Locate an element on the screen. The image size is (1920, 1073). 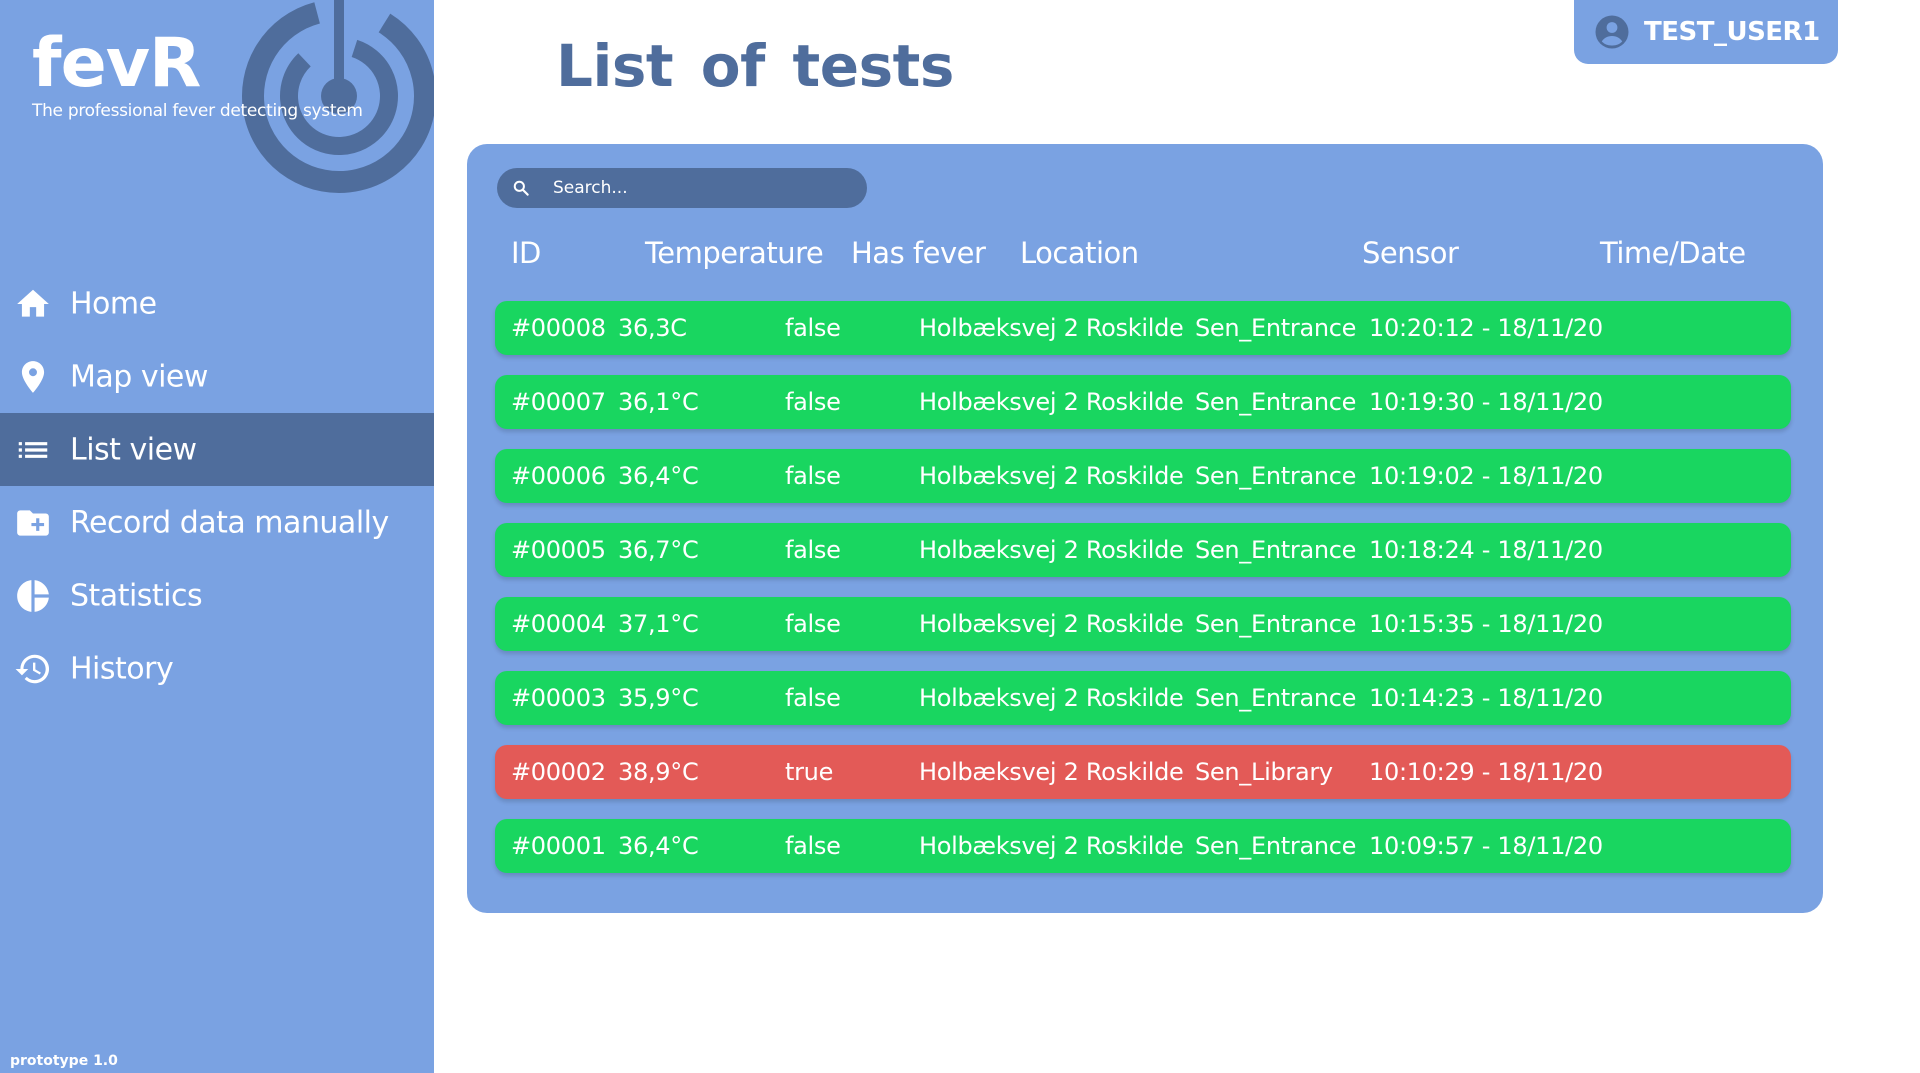
cell-temperature: 38,9°C is located at coordinates (658, 772).